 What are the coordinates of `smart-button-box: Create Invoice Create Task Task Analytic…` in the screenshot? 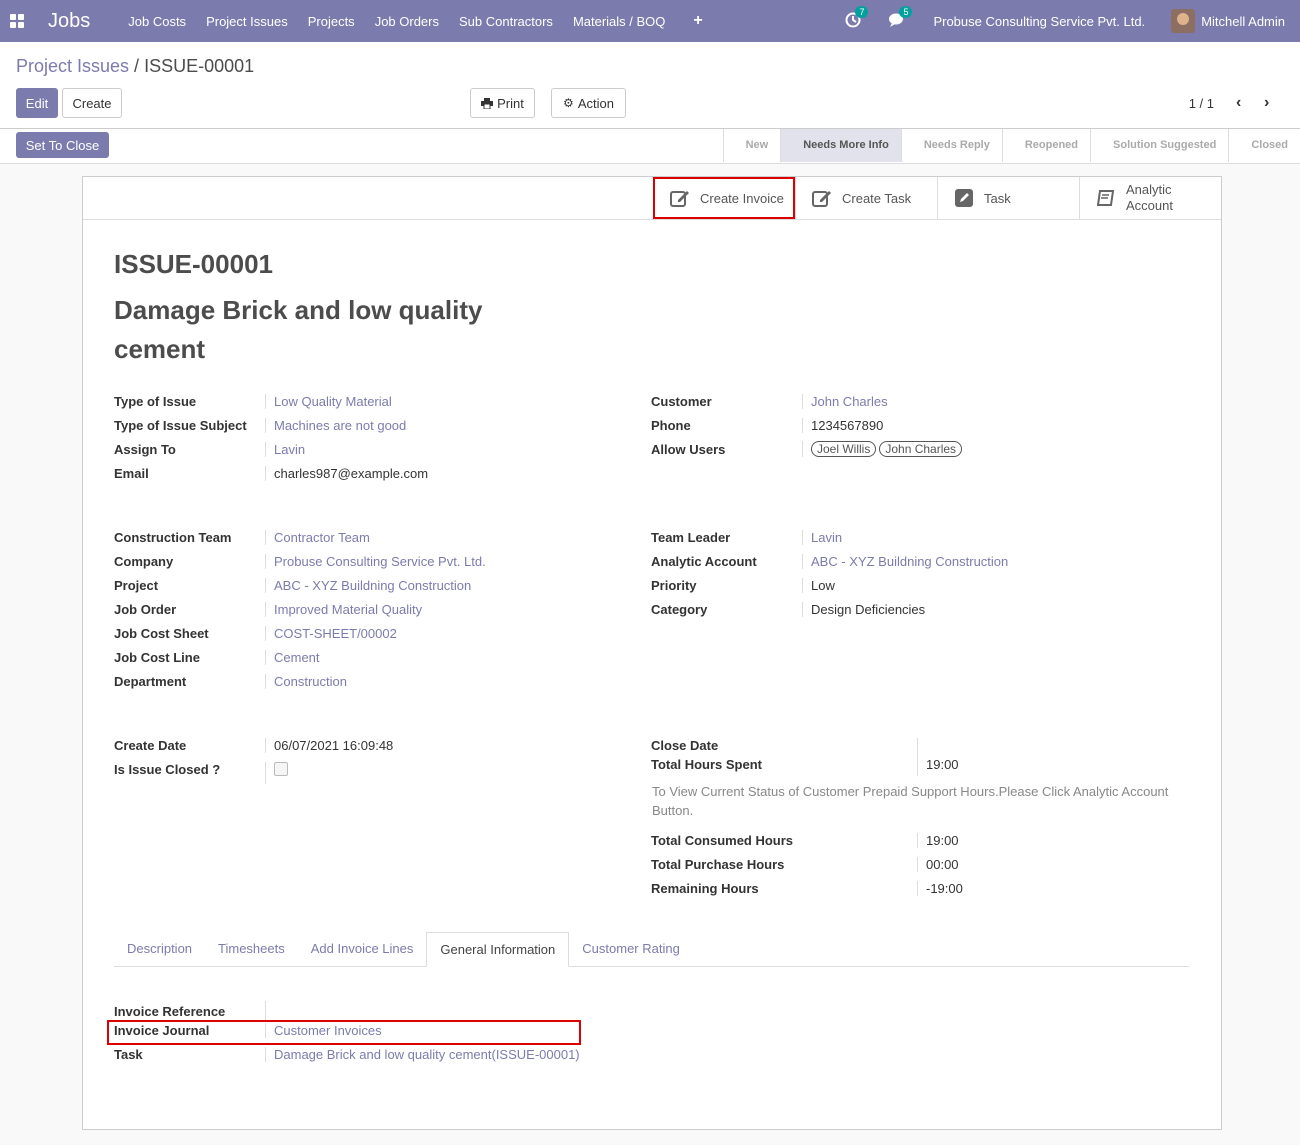 It's located at (652, 198).